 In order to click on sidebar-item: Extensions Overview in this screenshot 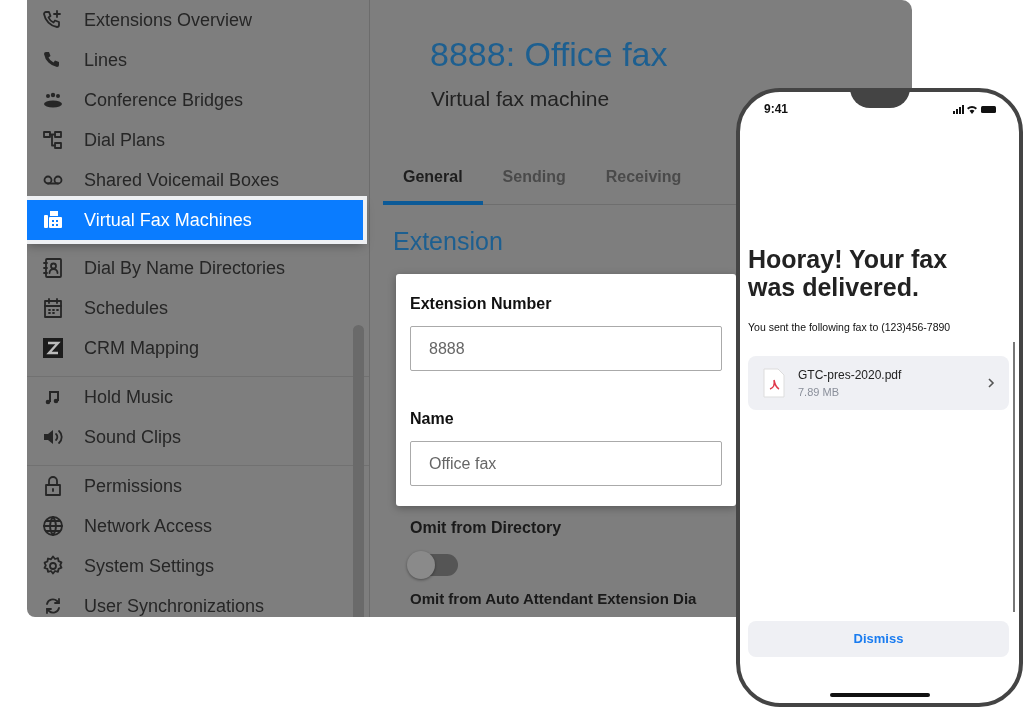, I will do `click(198, 20)`.